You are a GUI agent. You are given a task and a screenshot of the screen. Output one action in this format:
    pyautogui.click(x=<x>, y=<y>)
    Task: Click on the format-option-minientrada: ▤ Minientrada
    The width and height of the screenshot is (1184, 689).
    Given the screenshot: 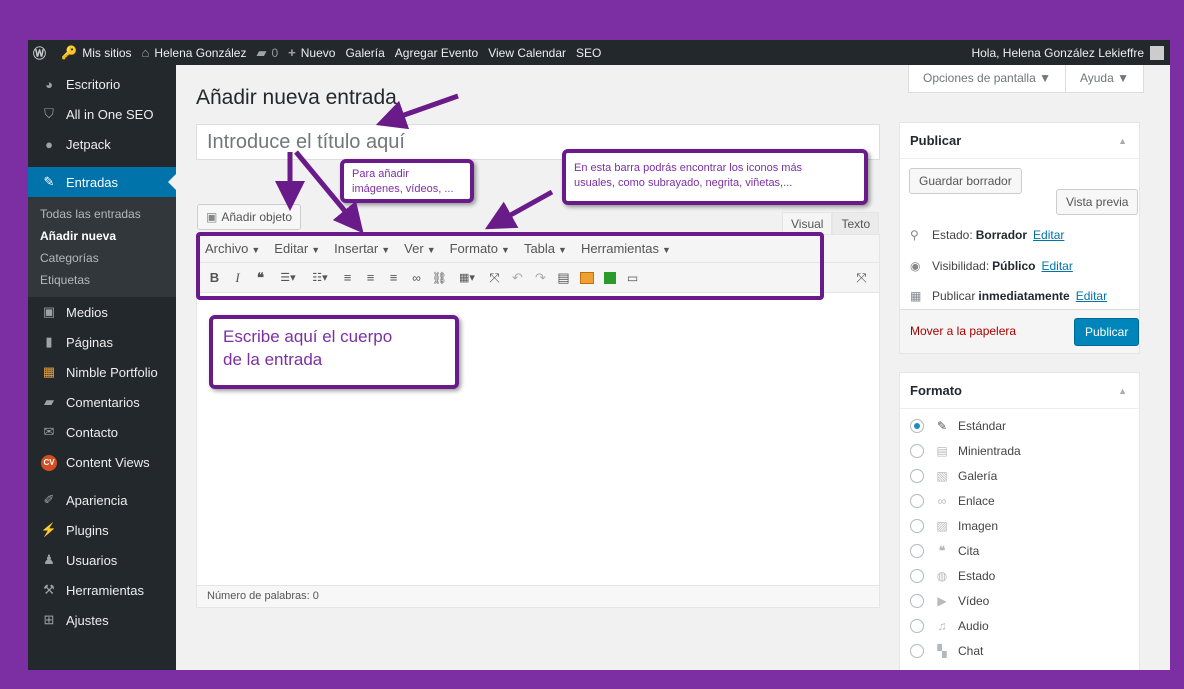 What is the action you would take?
    pyautogui.click(x=965, y=451)
    